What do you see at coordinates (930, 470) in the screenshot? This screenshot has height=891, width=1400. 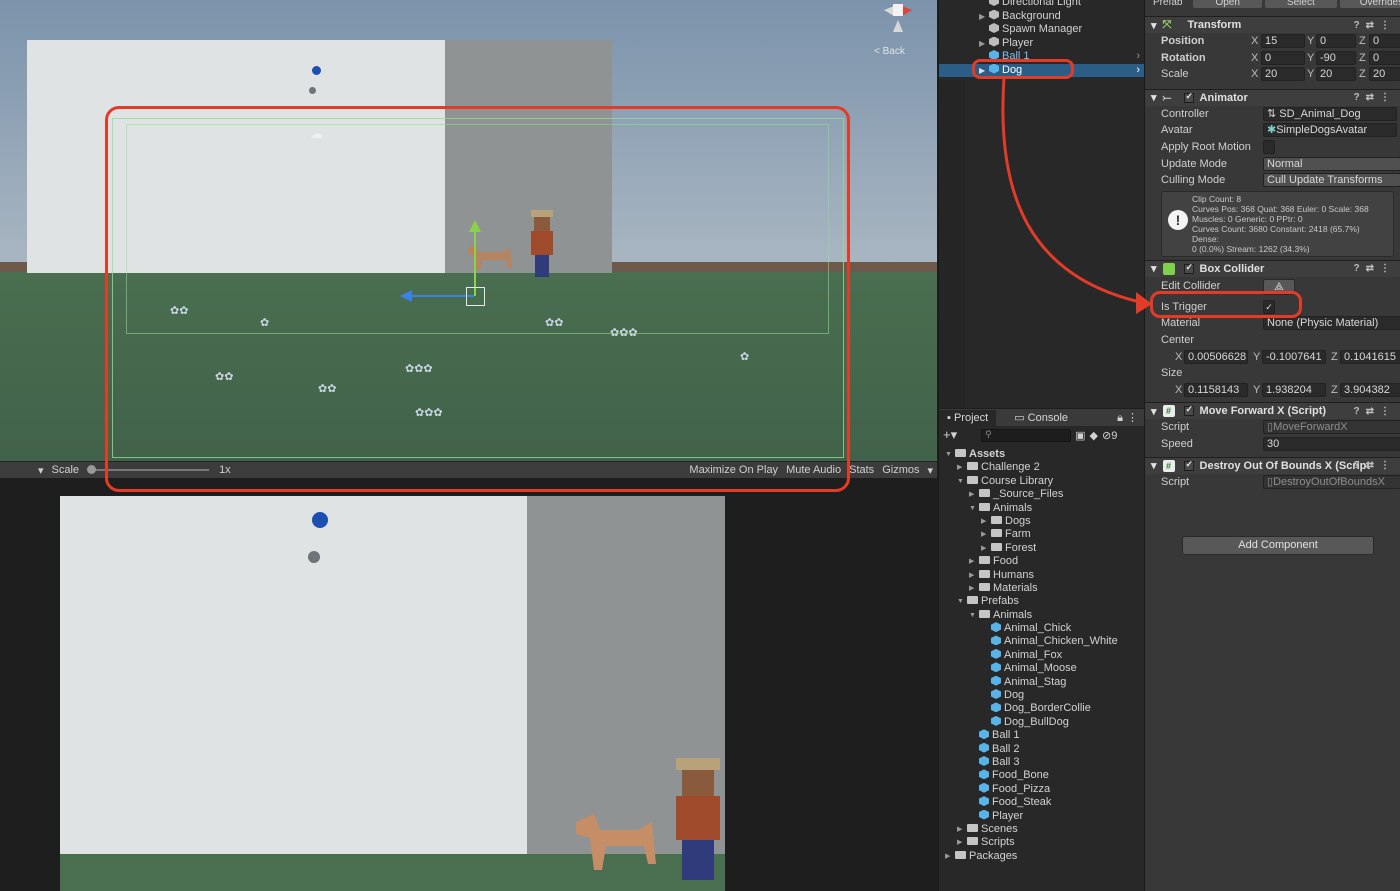 I see `gizmos-dropdown-icon: ▾` at bounding box center [930, 470].